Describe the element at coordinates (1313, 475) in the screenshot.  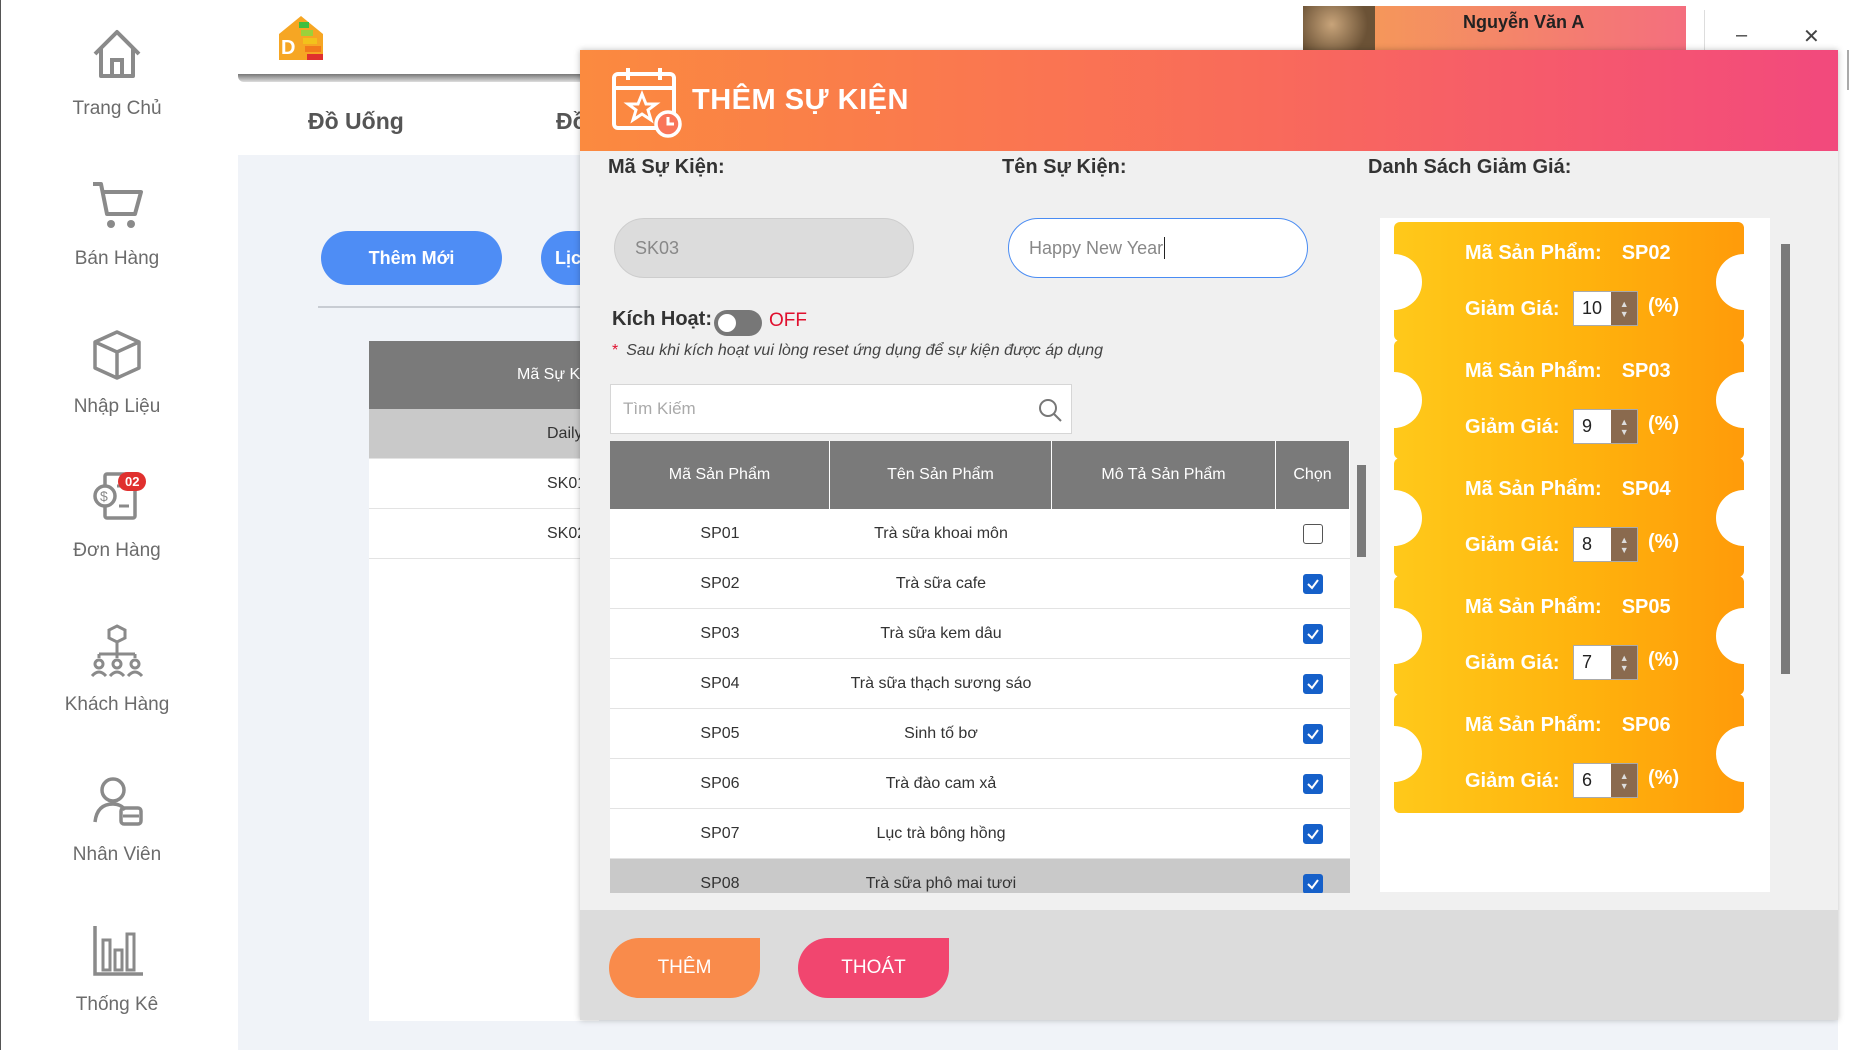
I see `column-header: Chọn` at that location.